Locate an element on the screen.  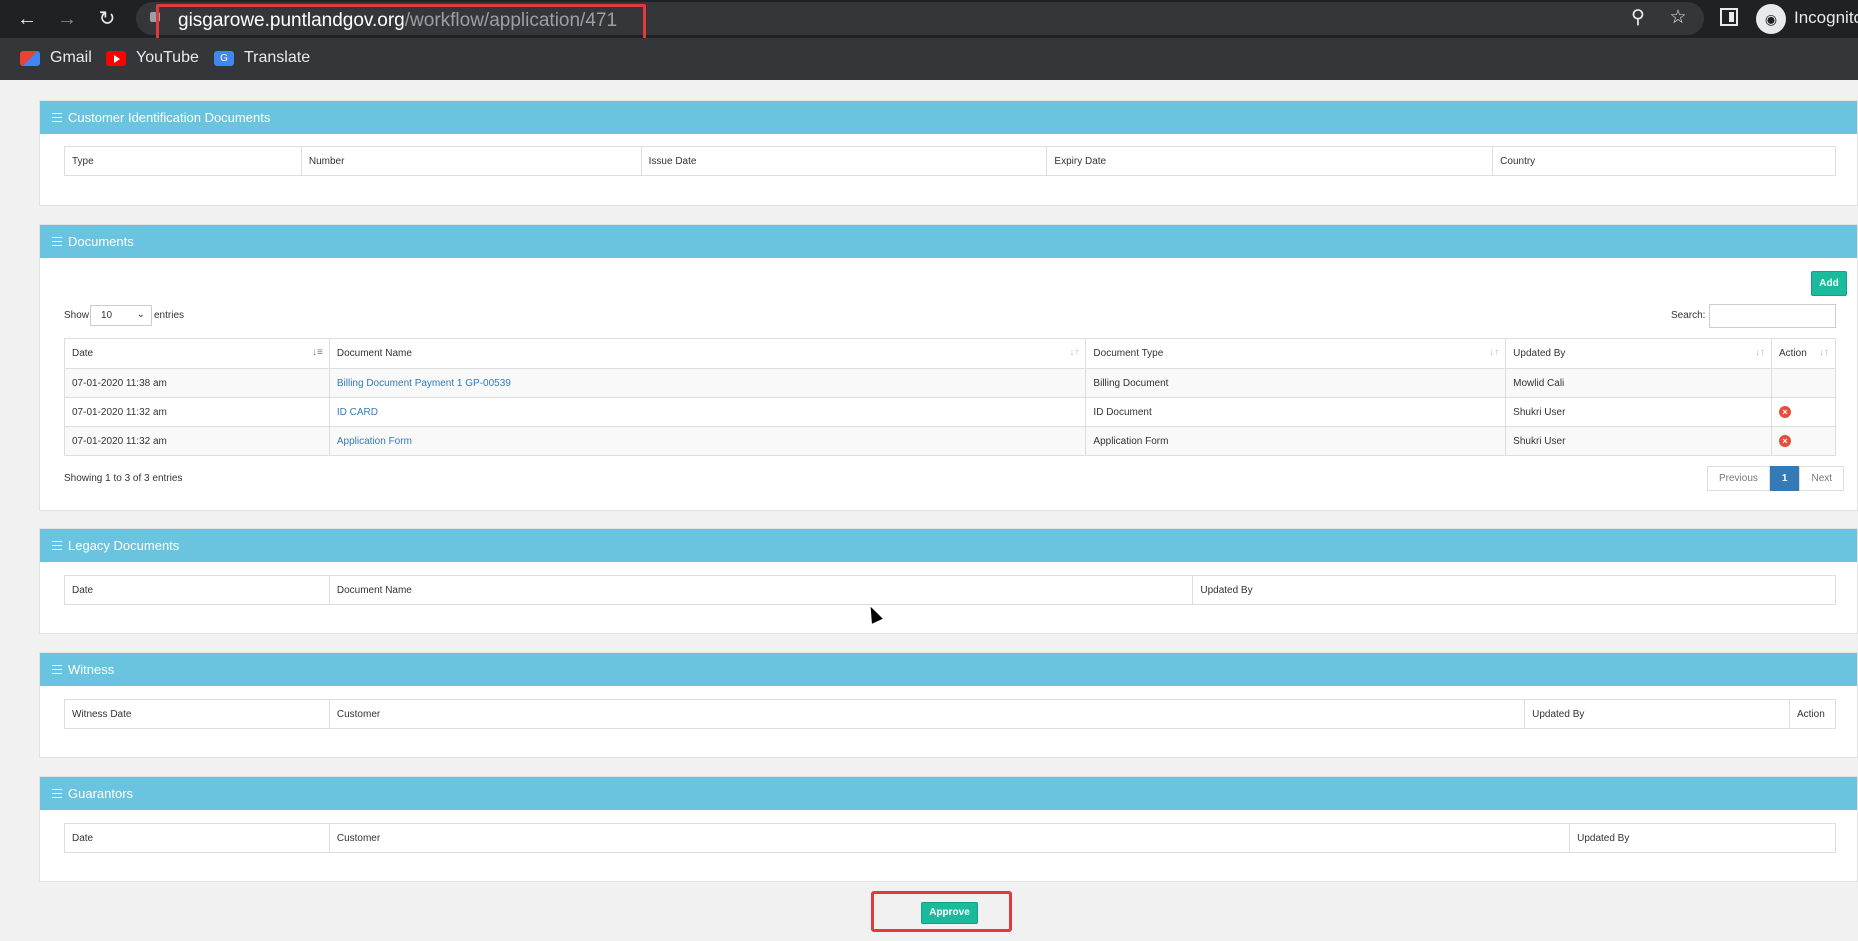
youtube-icon is located at coordinates (116, 58).